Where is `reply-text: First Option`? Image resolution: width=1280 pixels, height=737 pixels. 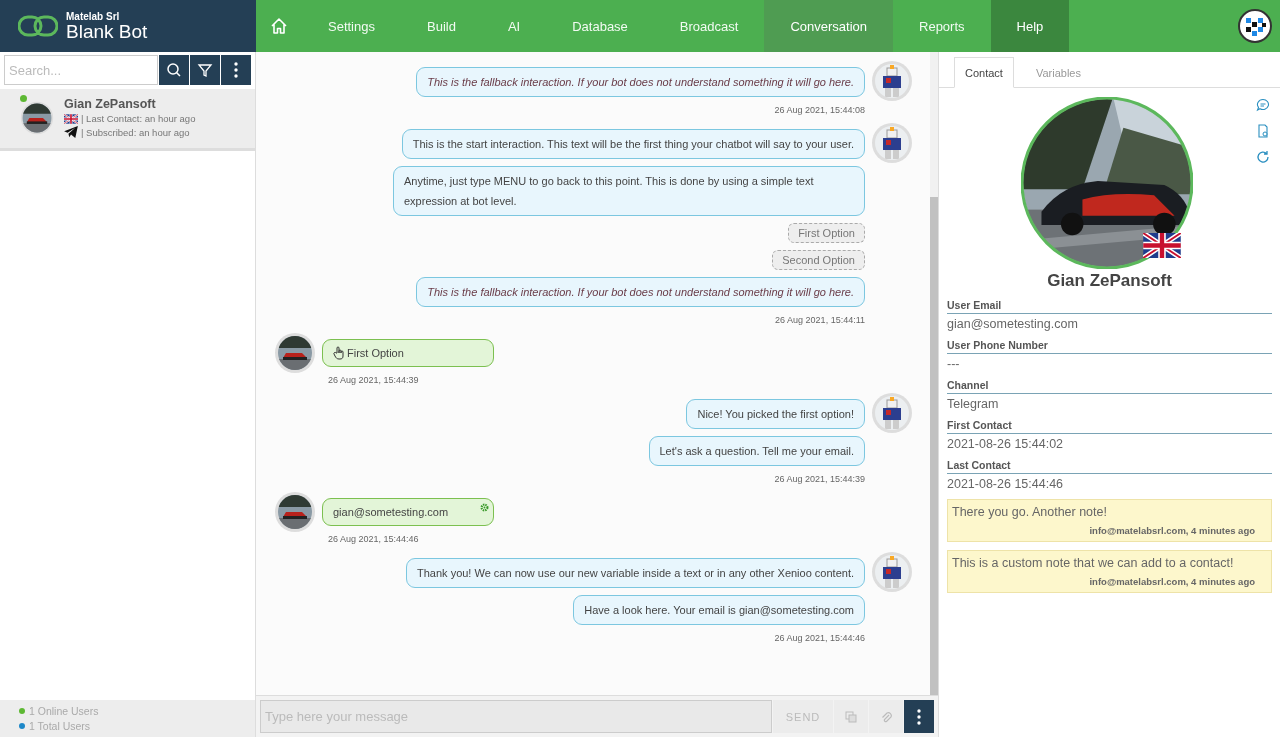 reply-text: First Option is located at coordinates (375, 353).